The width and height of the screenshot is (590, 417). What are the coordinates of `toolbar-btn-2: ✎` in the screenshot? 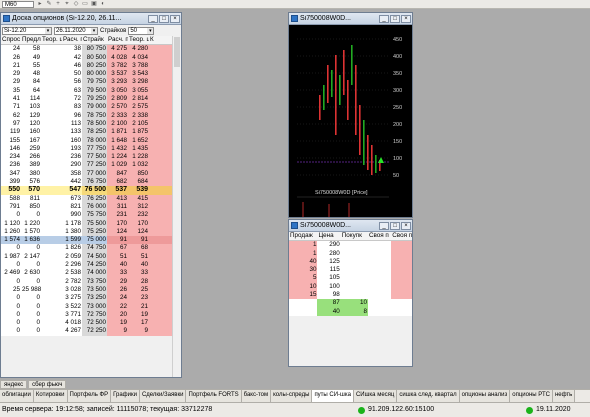 It's located at (49, 4).